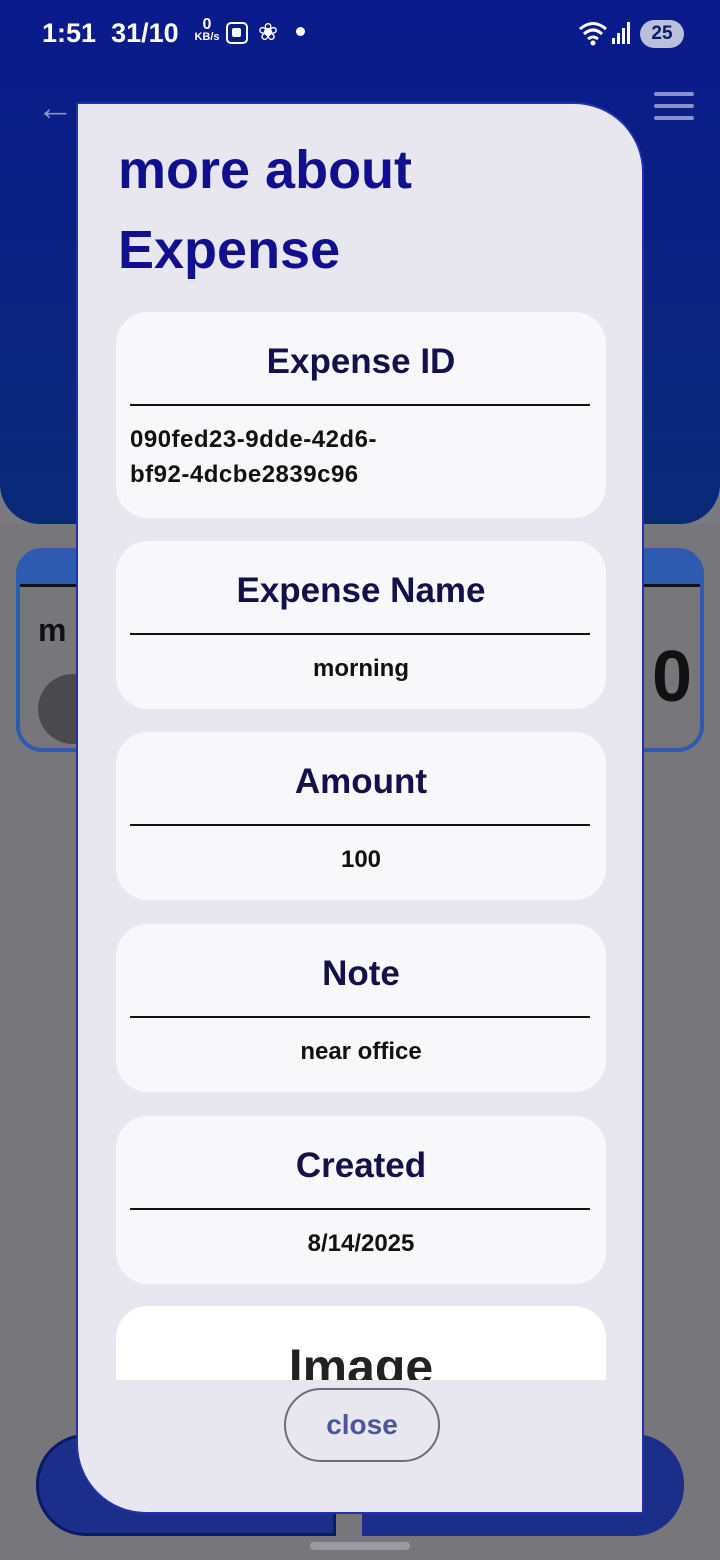 This screenshot has width=720, height=1560. Describe the element at coordinates (253, 457) in the screenshot. I see `field-value: 090fed23-9dde-42d6-bf92-4dcbe2839c96` at that location.